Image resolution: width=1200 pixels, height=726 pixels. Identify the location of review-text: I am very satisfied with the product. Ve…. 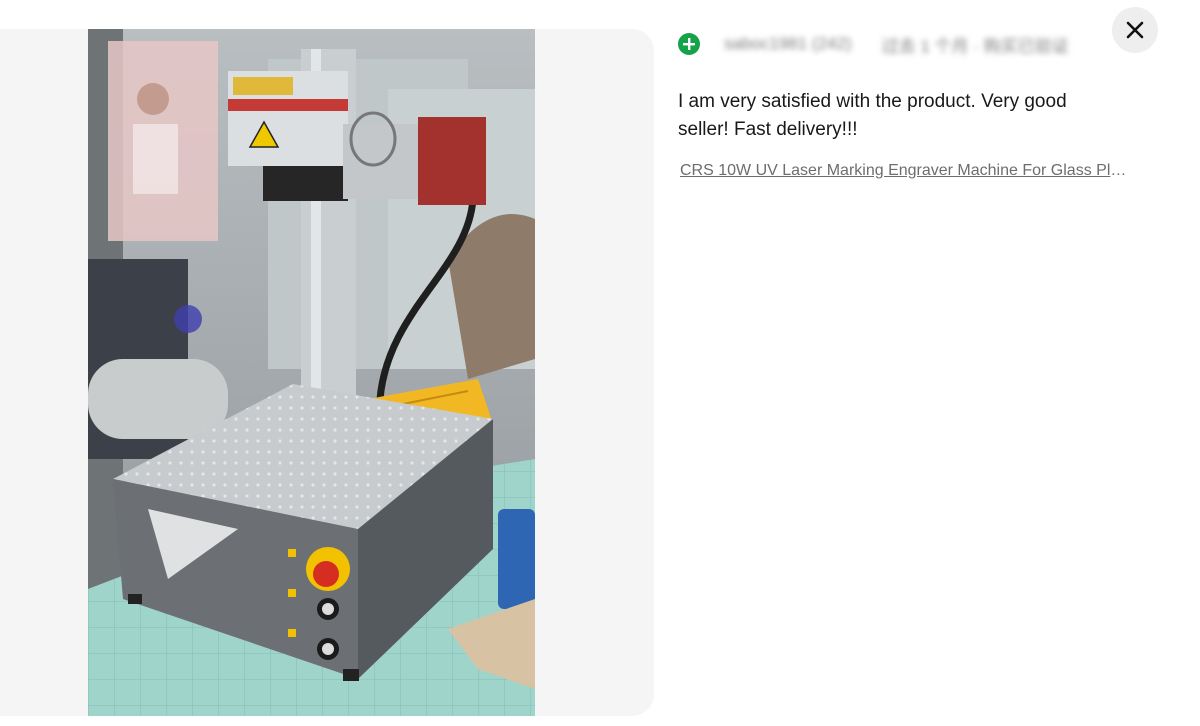
(872, 115).